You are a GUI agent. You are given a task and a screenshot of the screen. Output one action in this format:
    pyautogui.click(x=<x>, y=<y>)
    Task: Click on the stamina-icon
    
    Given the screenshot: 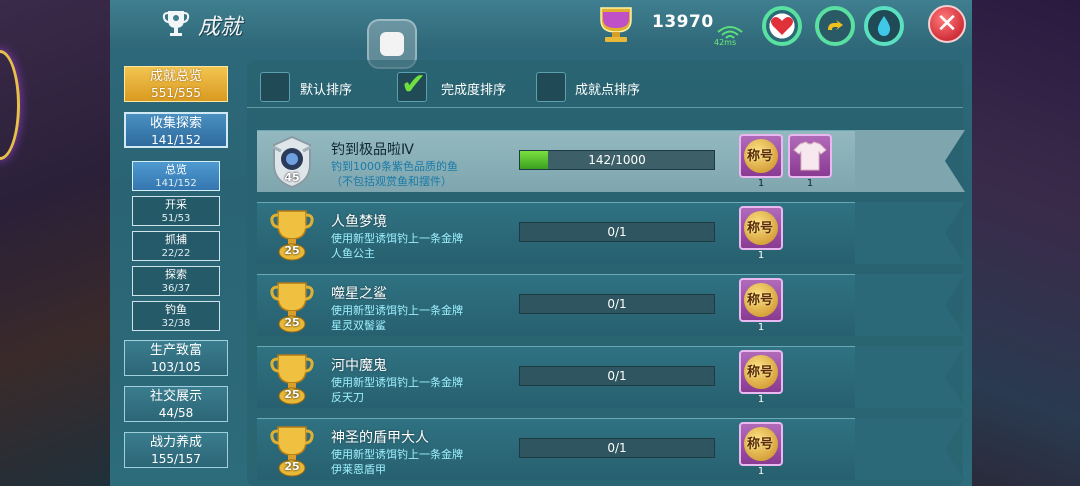 What is the action you would take?
    pyautogui.click(x=835, y=25)
    